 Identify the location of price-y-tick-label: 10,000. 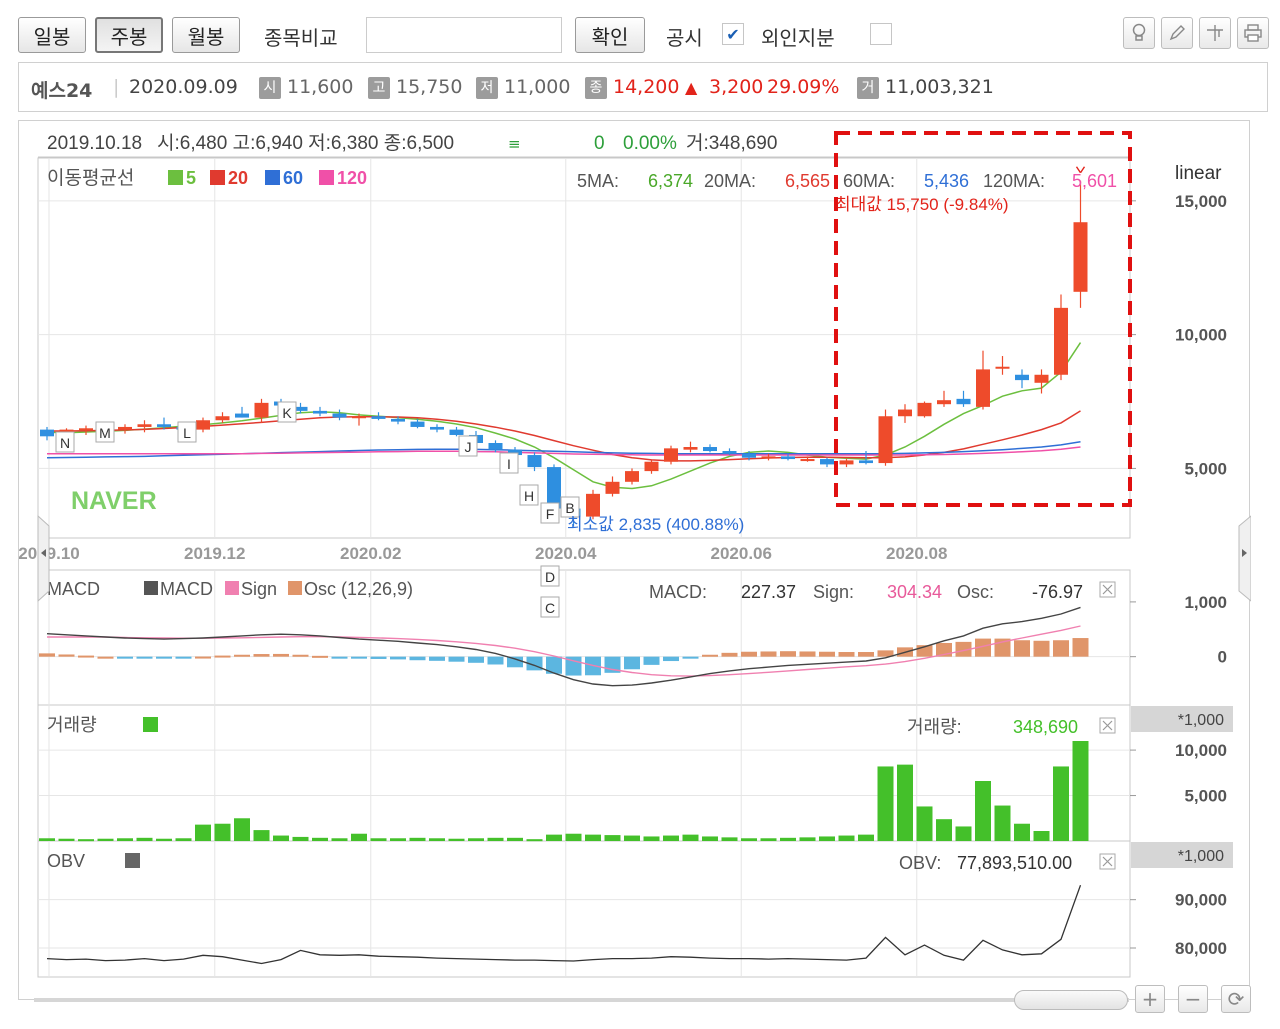
(1201, 335).